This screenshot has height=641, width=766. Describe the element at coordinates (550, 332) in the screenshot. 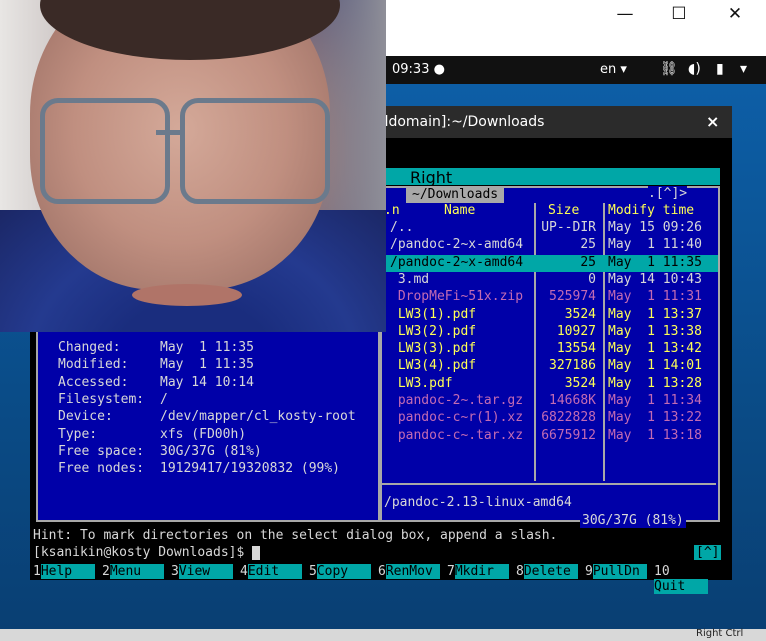

I see `file-row: LW3(2).pdf 10927 May 1 13:38` at that location.